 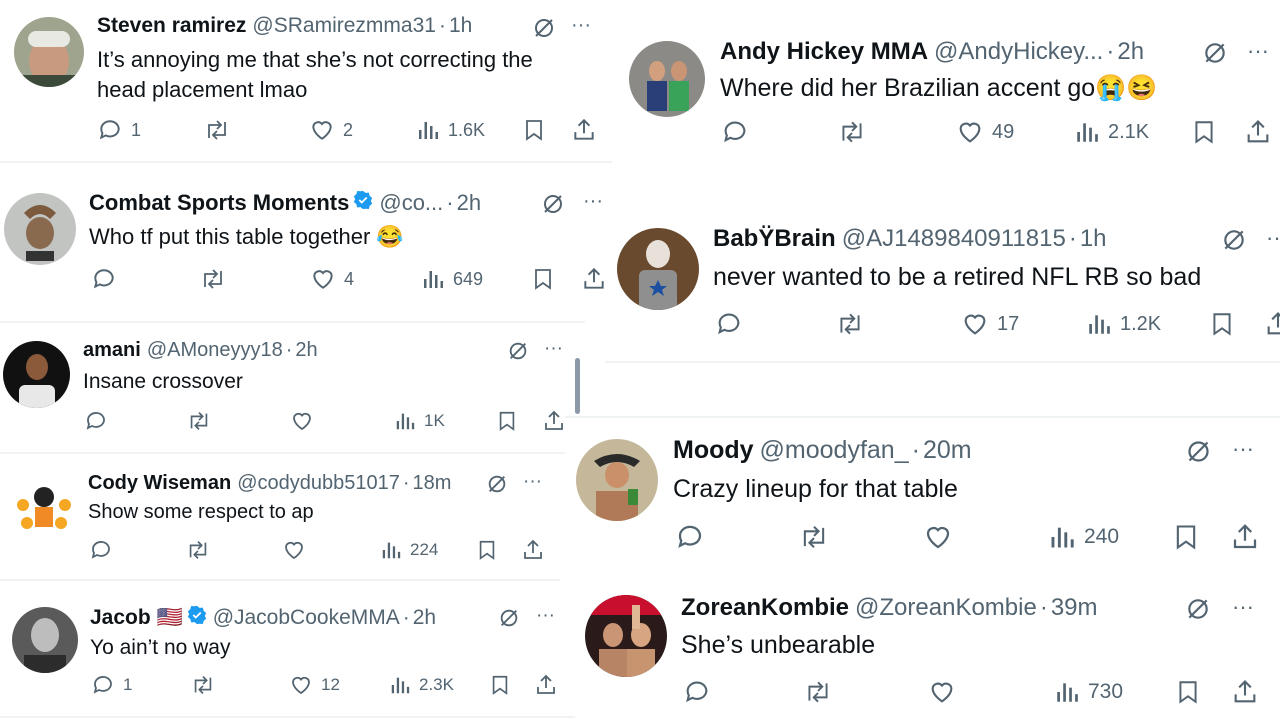 What do you see at coordinates (111, 685) in the screenshot?
I see `reply-button: 1` at bounding box center [111, 685].